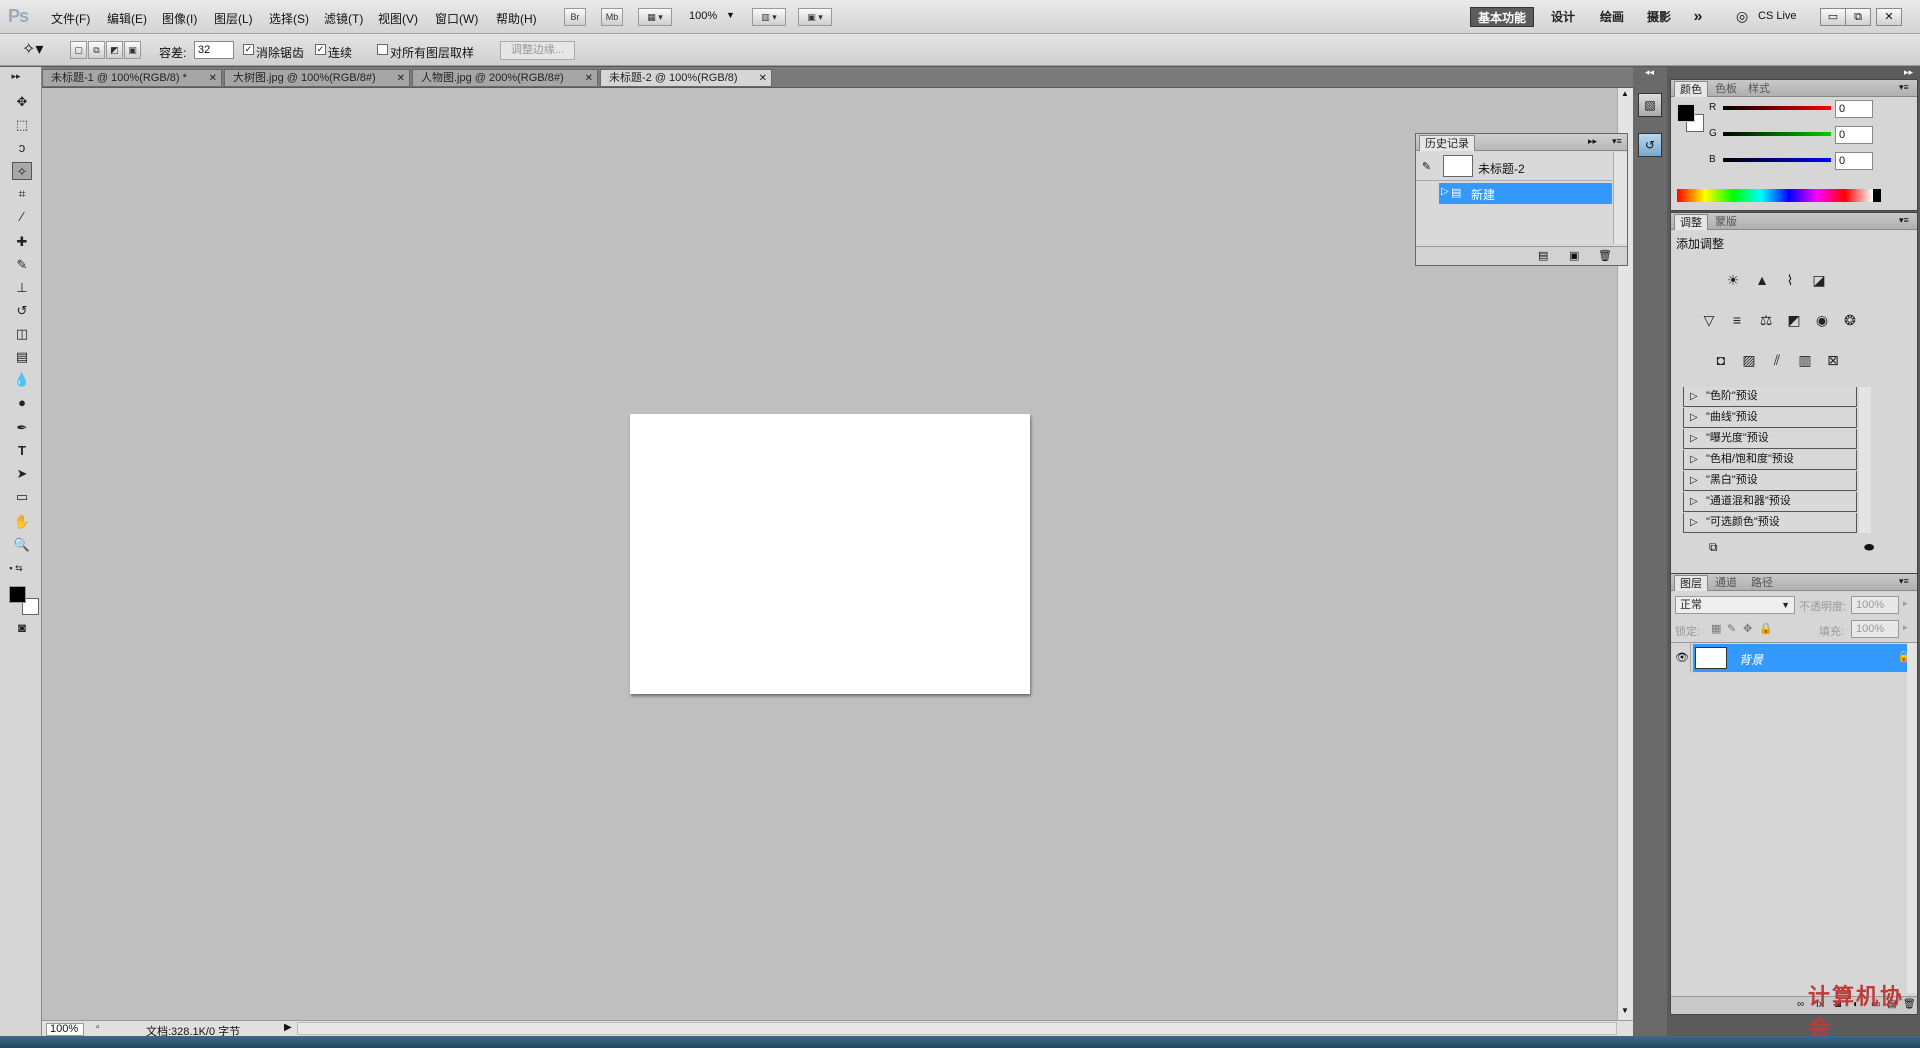  I want to click on tolerance-input: 32, so click(214, 50).